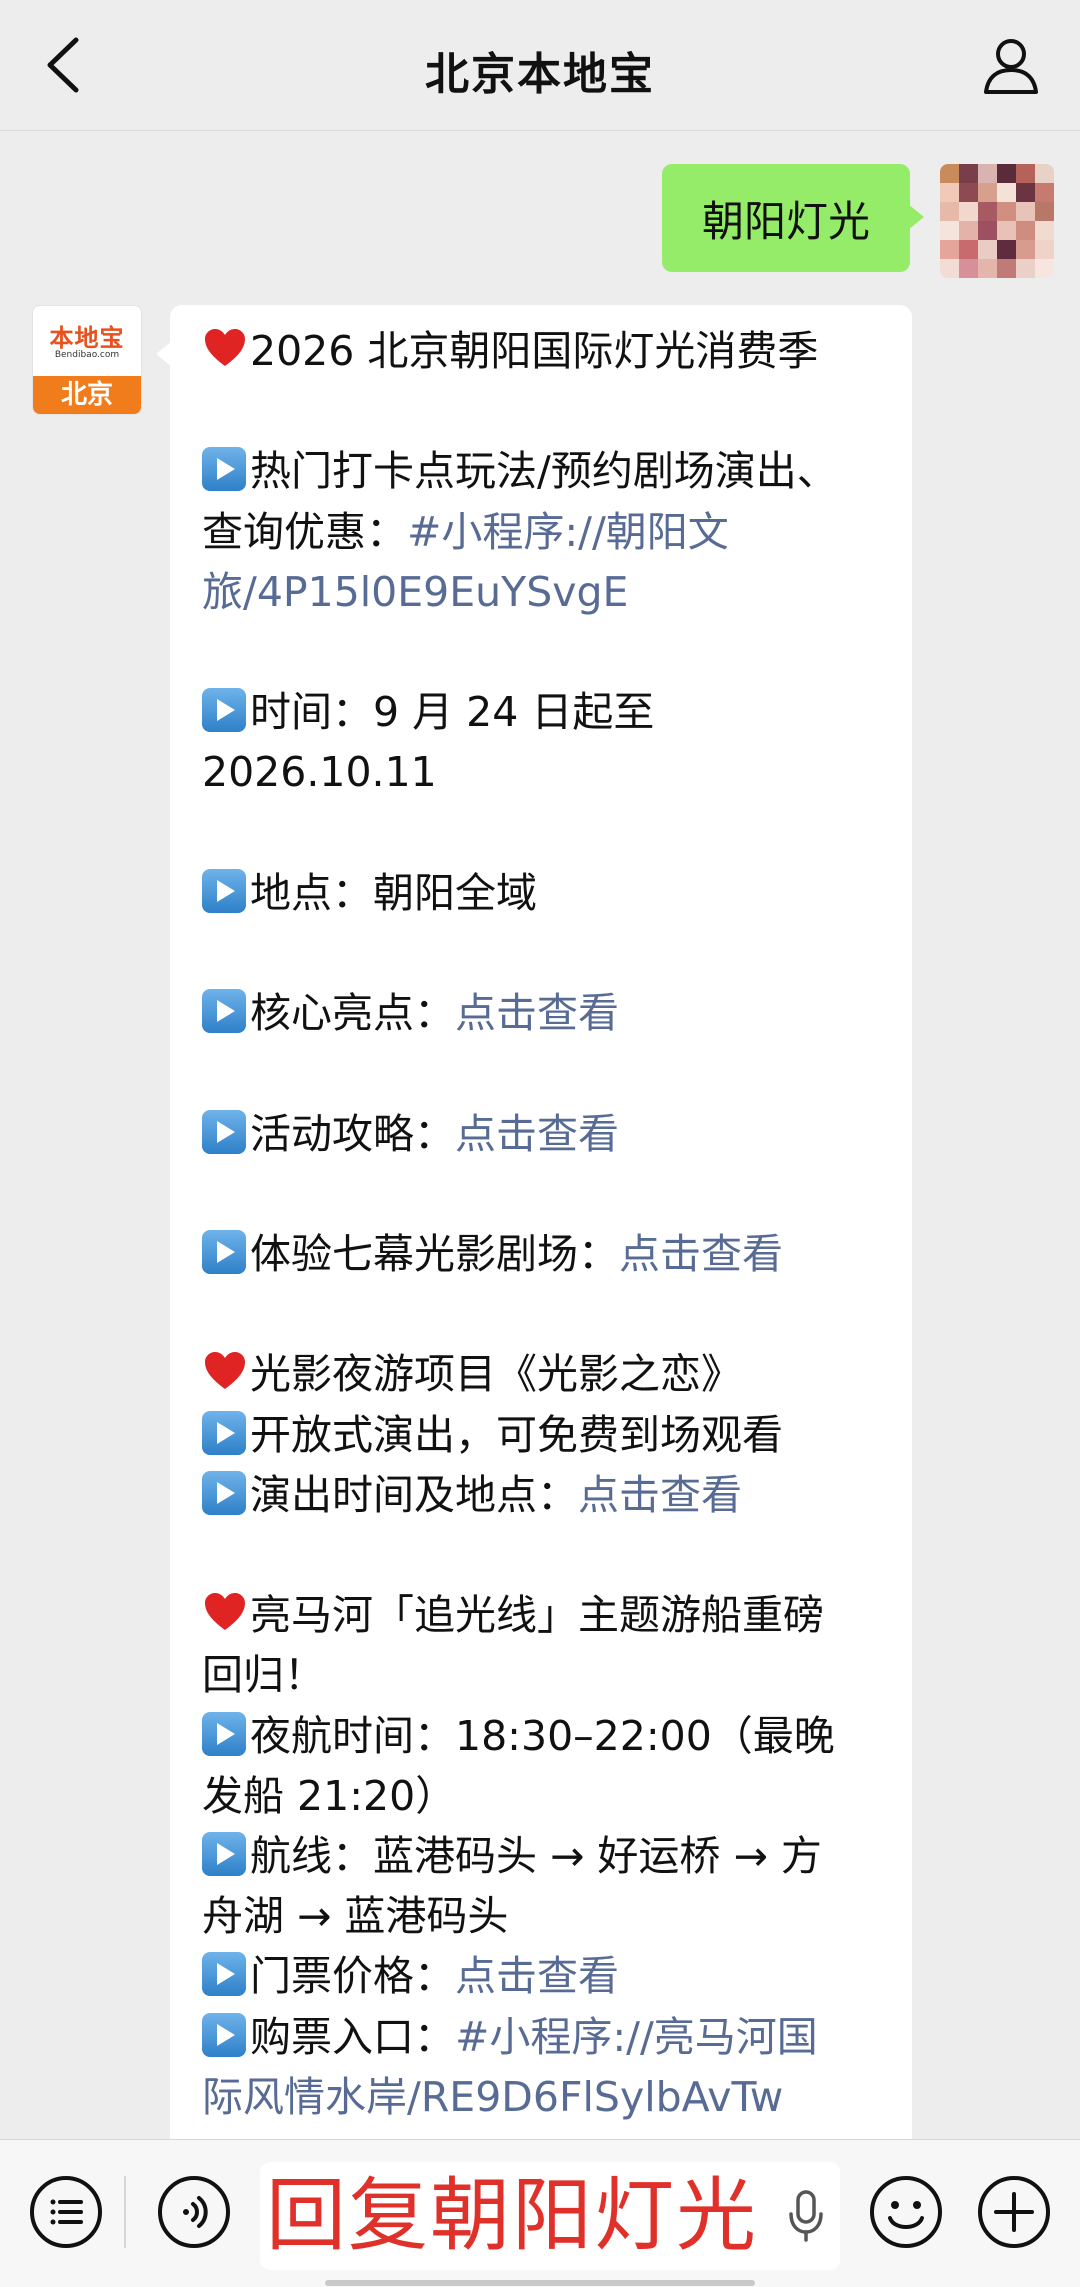  What do you see at coordinates (329, 1795) in the screenshot?
I see `line-text: 发船 21:20）` at bounding box center [329, 1795].